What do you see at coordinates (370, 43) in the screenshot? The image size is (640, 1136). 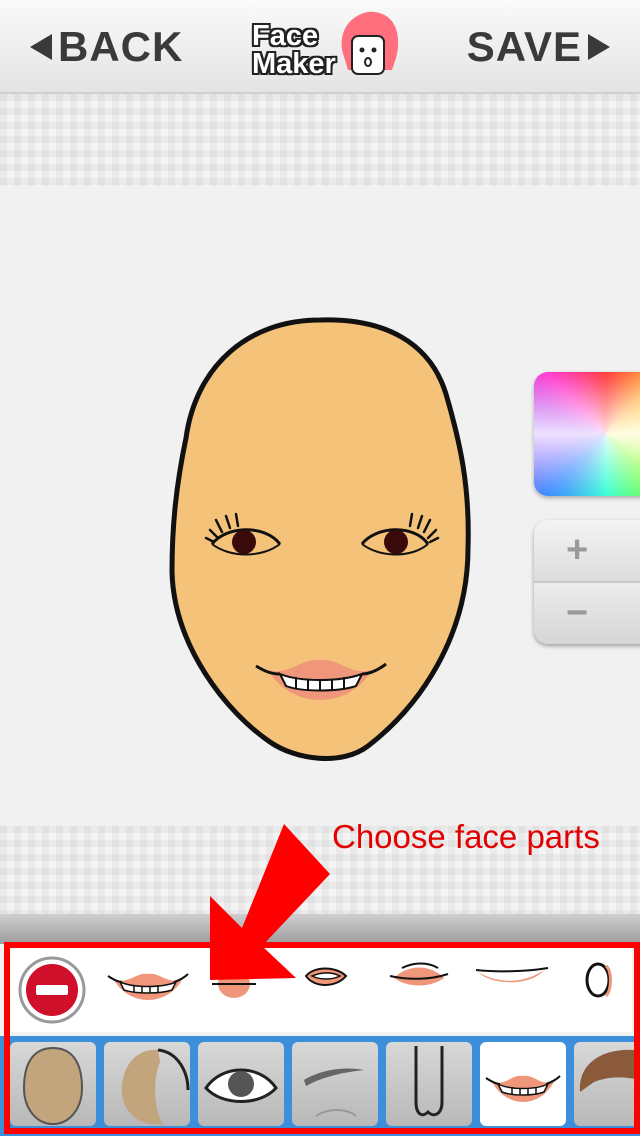 I see `logo-face-icon` at bounding box center [370, 43].